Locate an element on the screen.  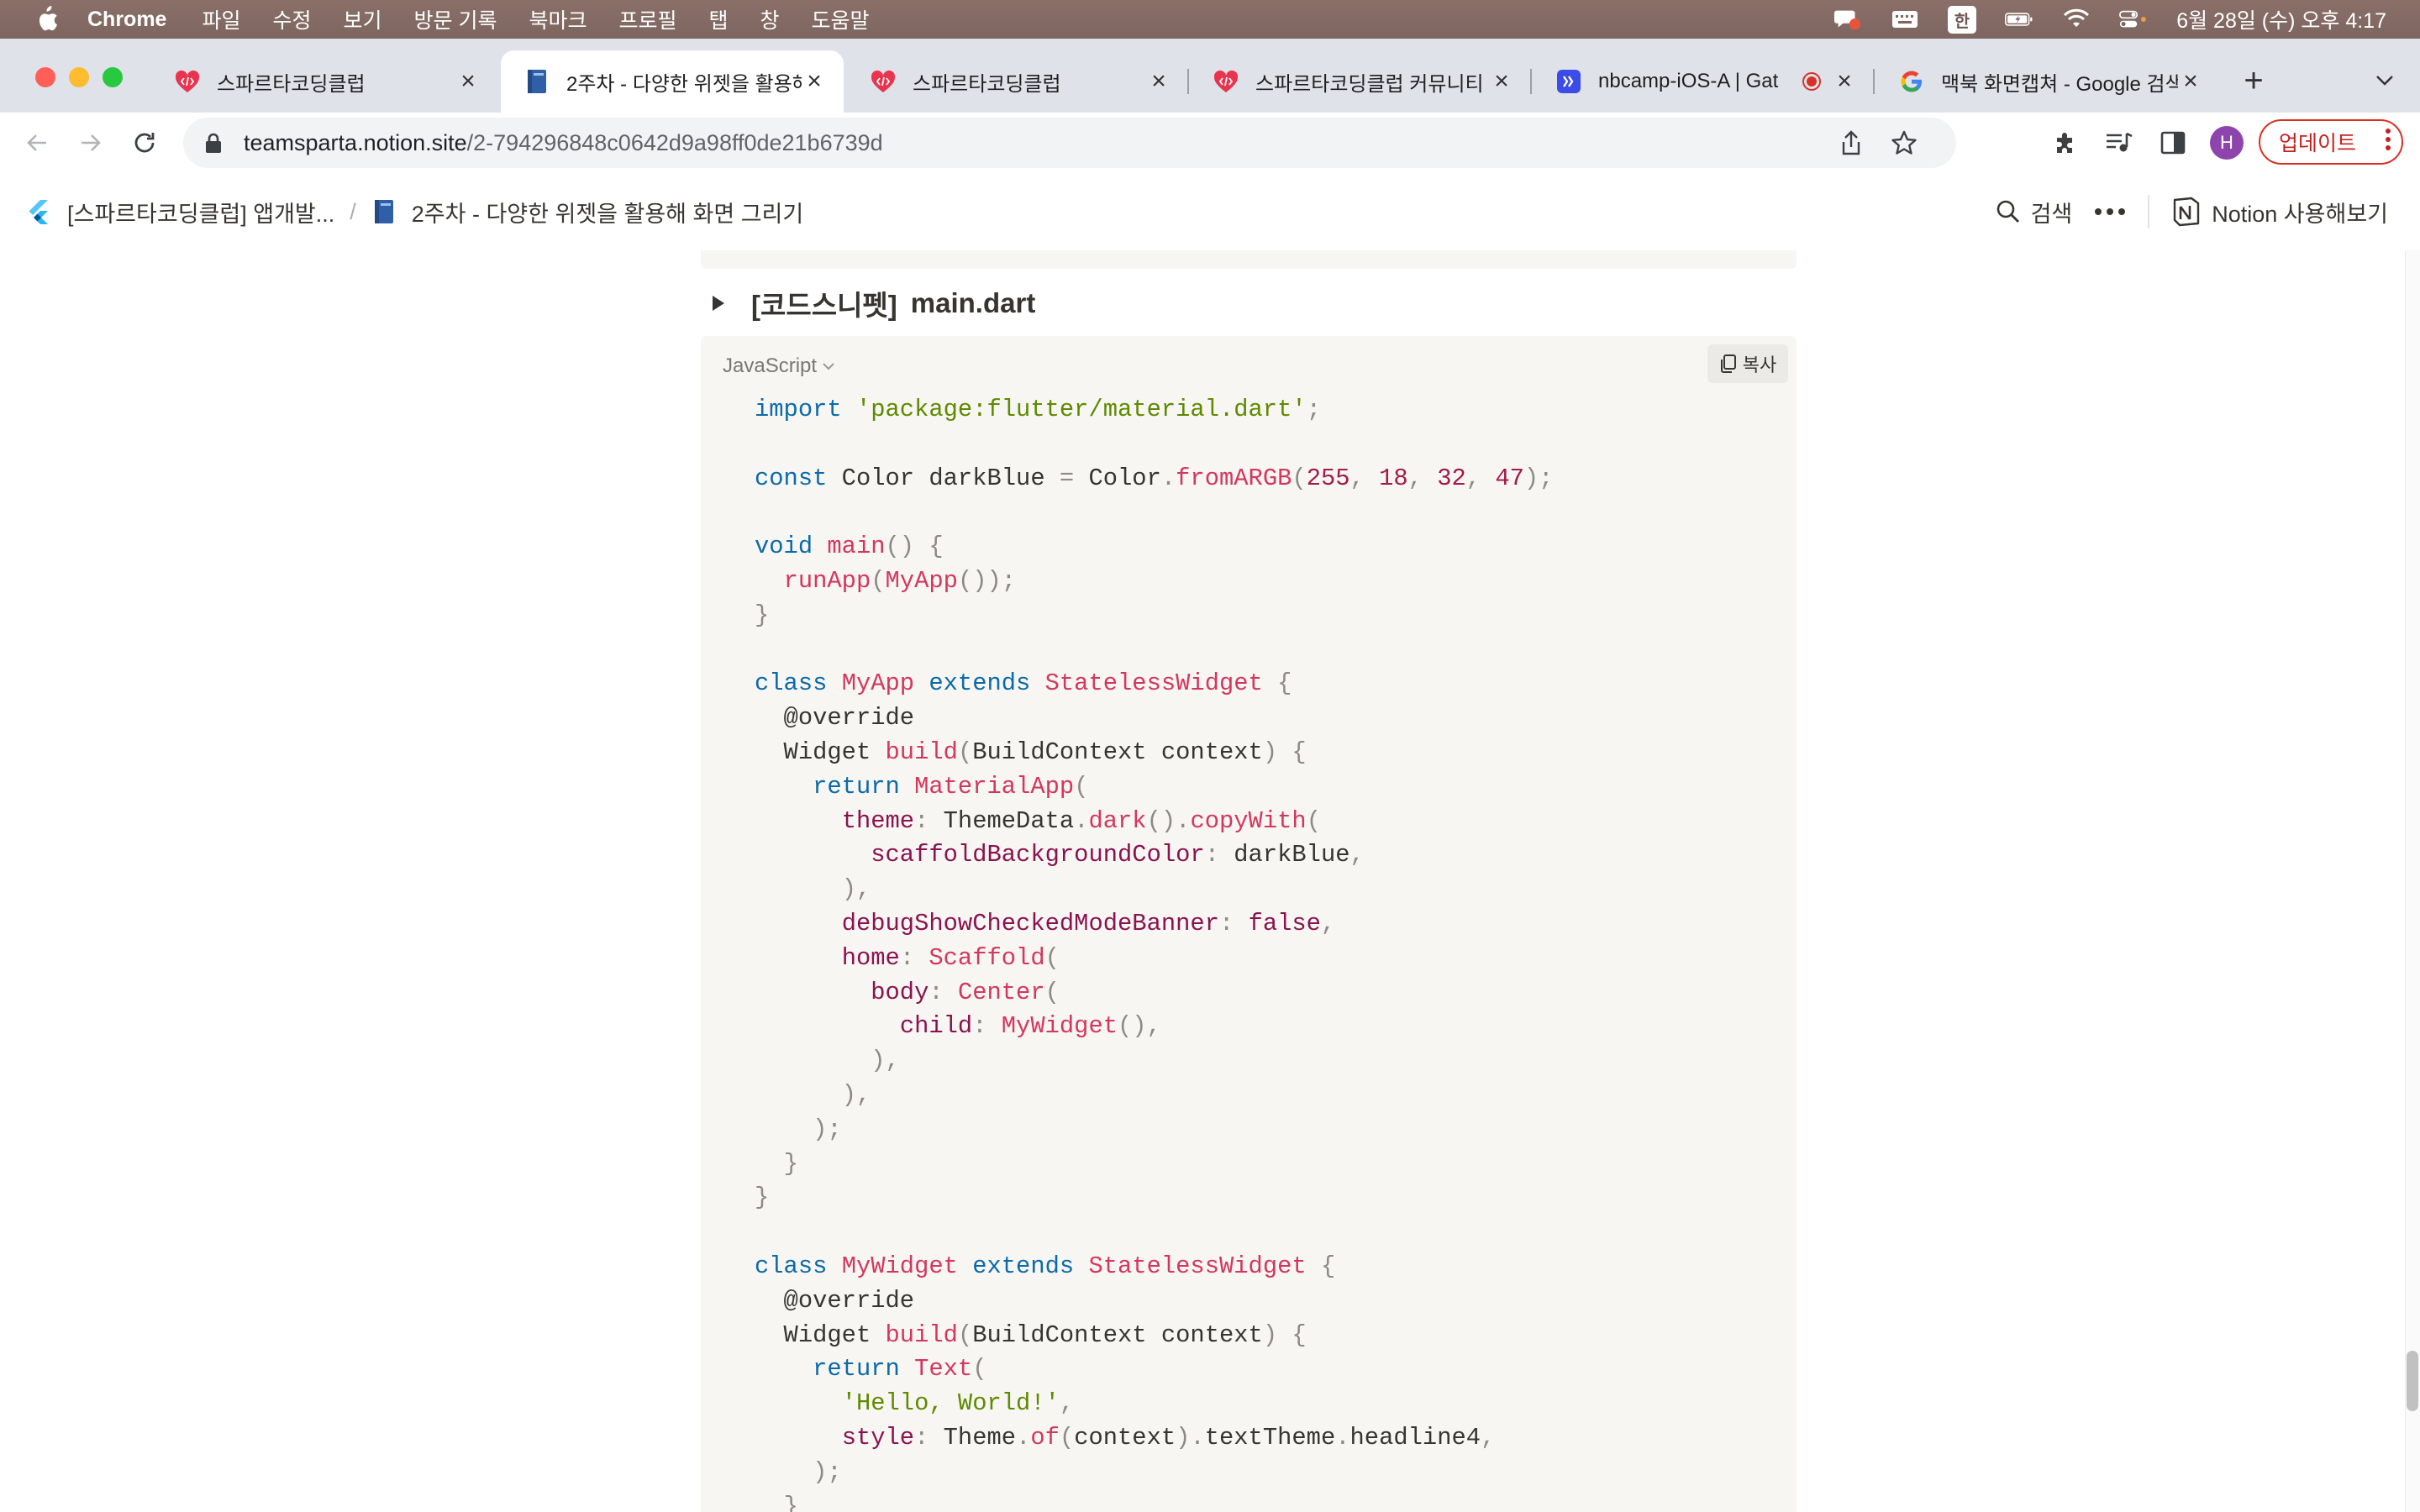
previous-block-bottom is located at coordinates (1249, 259).